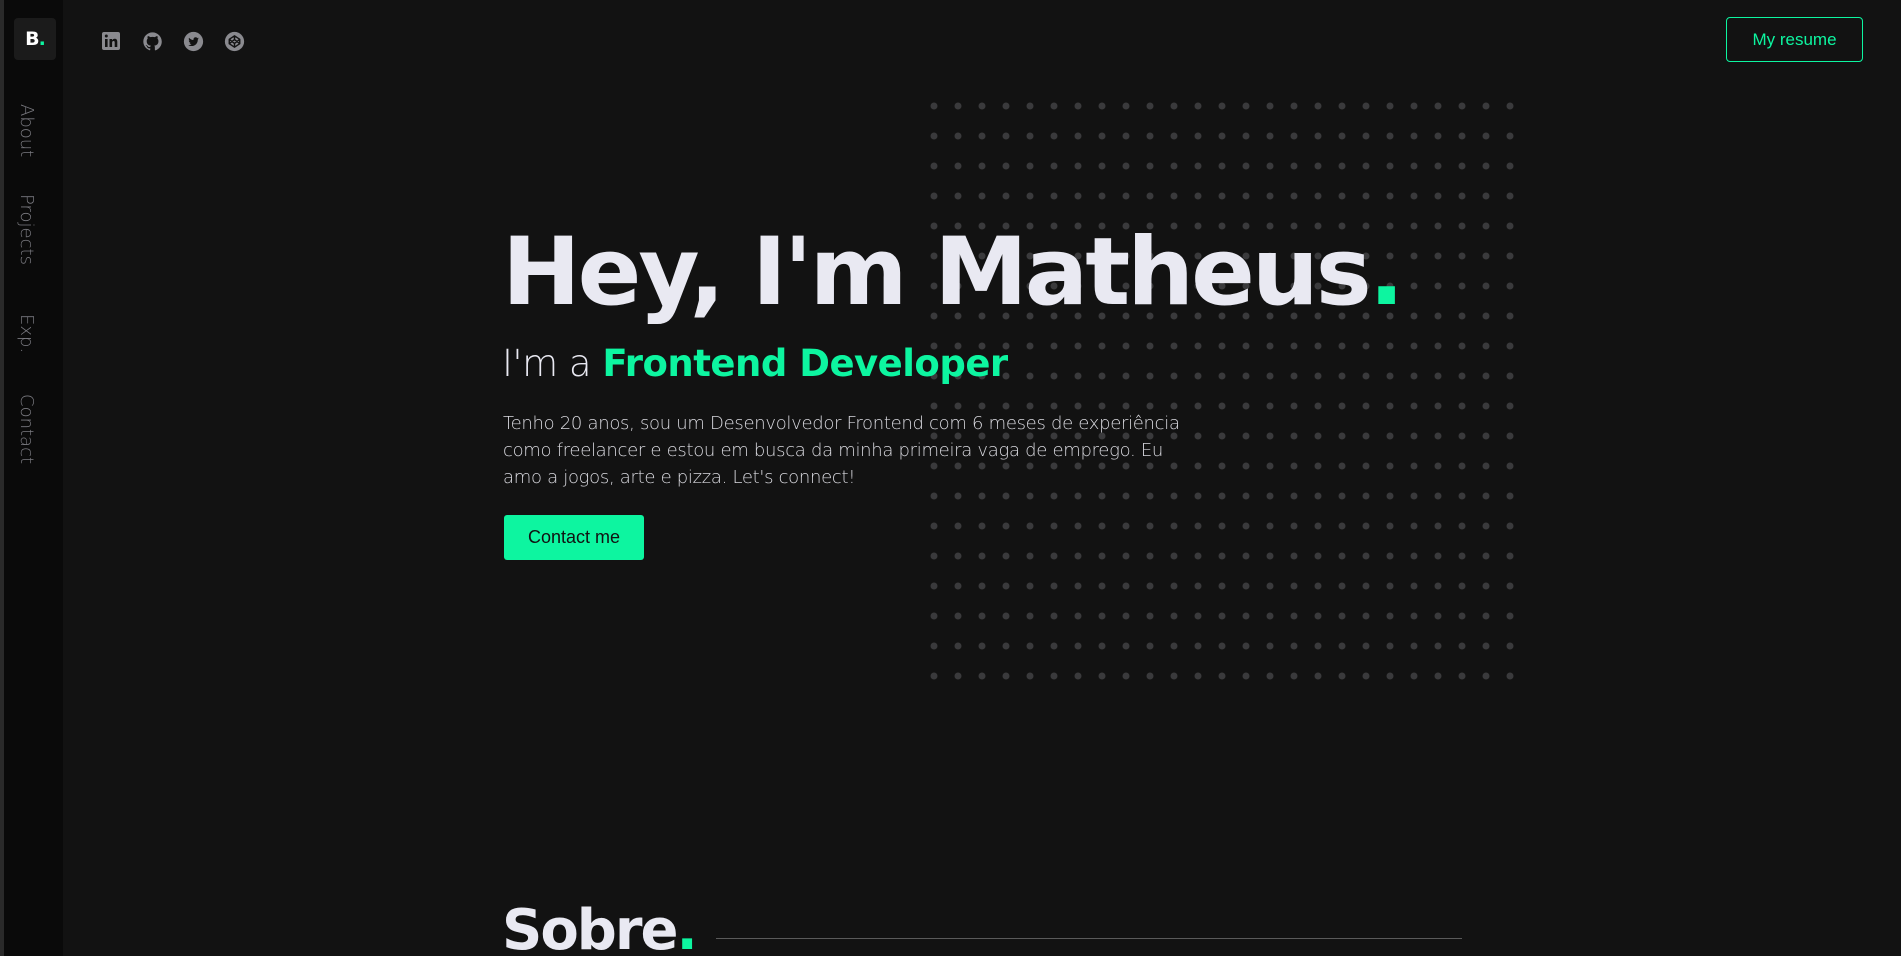  I want to click on about-title-text: Sobre, so click(590, 927).